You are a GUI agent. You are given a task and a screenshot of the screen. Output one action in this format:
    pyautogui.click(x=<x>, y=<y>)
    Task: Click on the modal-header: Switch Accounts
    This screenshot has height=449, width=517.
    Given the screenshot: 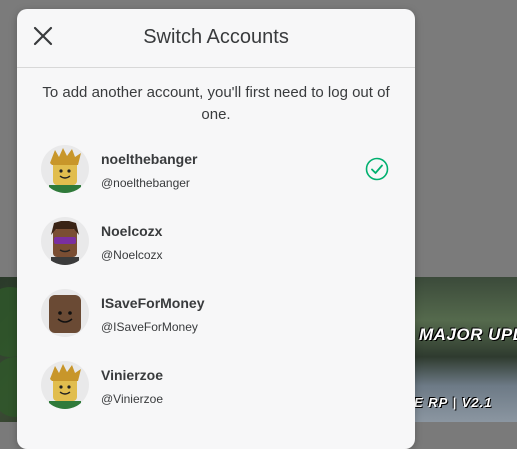 What is the action you would take?
    pyautogui.click(x=216, y=38)
    